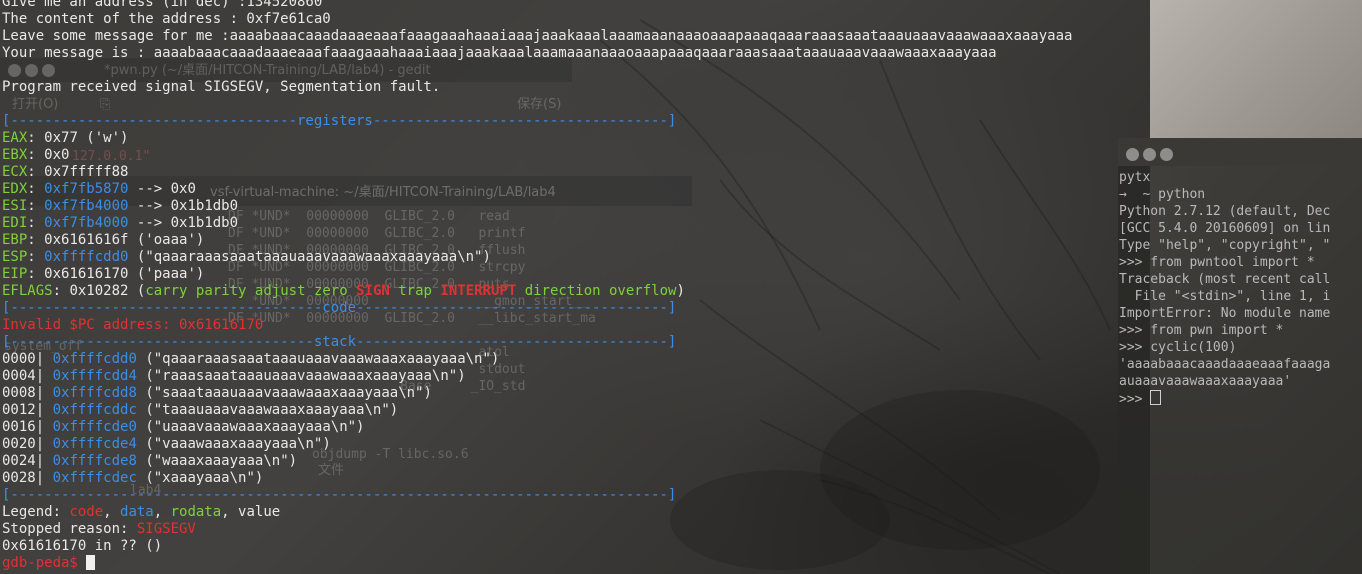 Image resolution: width=1362 pixels, height=574 pixels. I want to click on gdb-prompt: gdb-peda$, so click(44, 563).